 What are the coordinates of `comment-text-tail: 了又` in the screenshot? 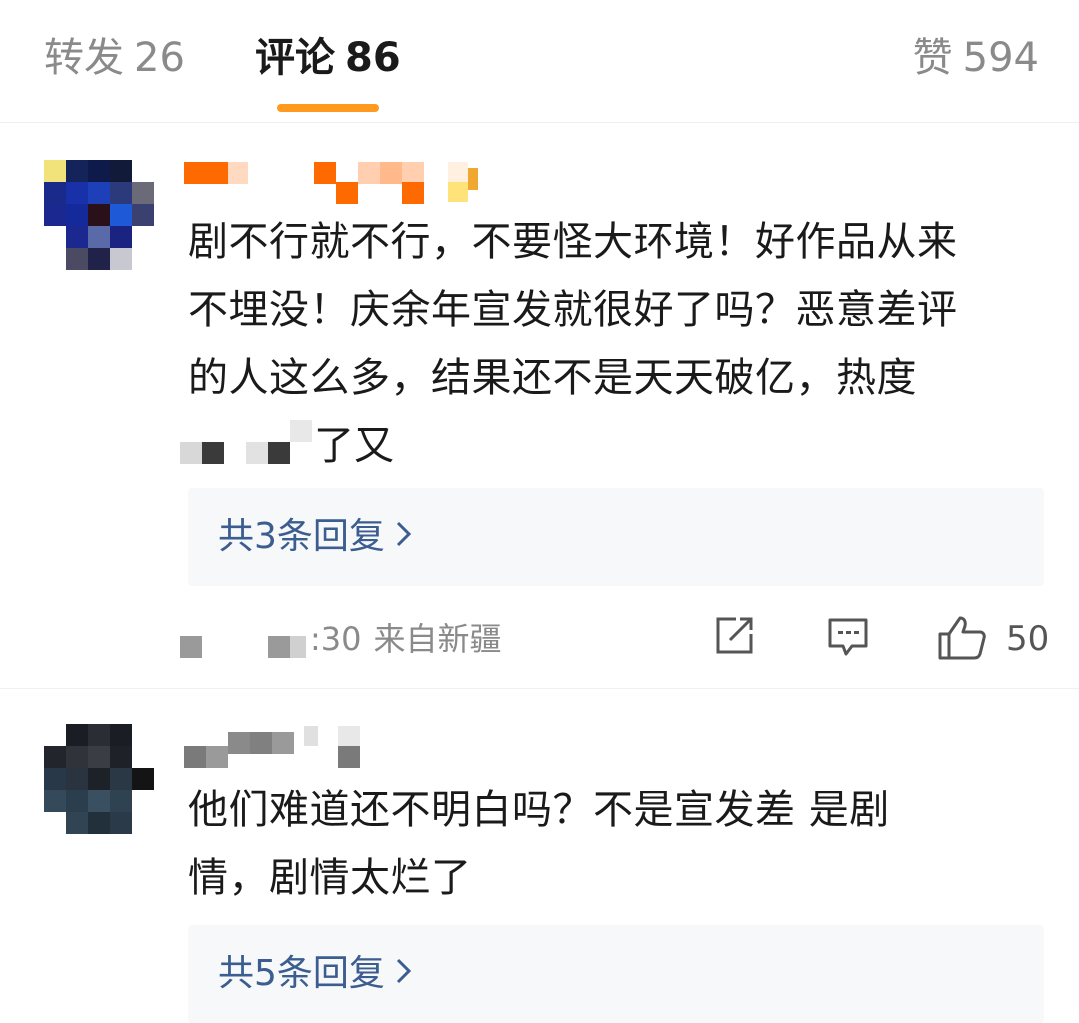 It's located at (354, 446).